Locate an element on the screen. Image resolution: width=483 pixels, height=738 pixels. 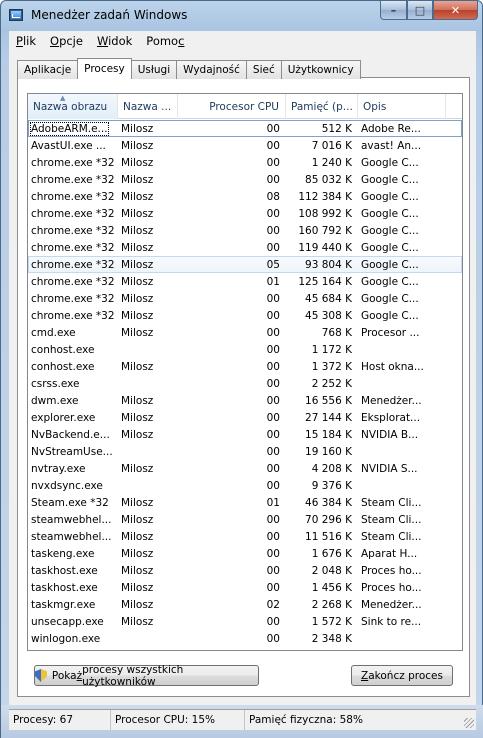
close-button: ✕ is located at coordinates (455, 10).